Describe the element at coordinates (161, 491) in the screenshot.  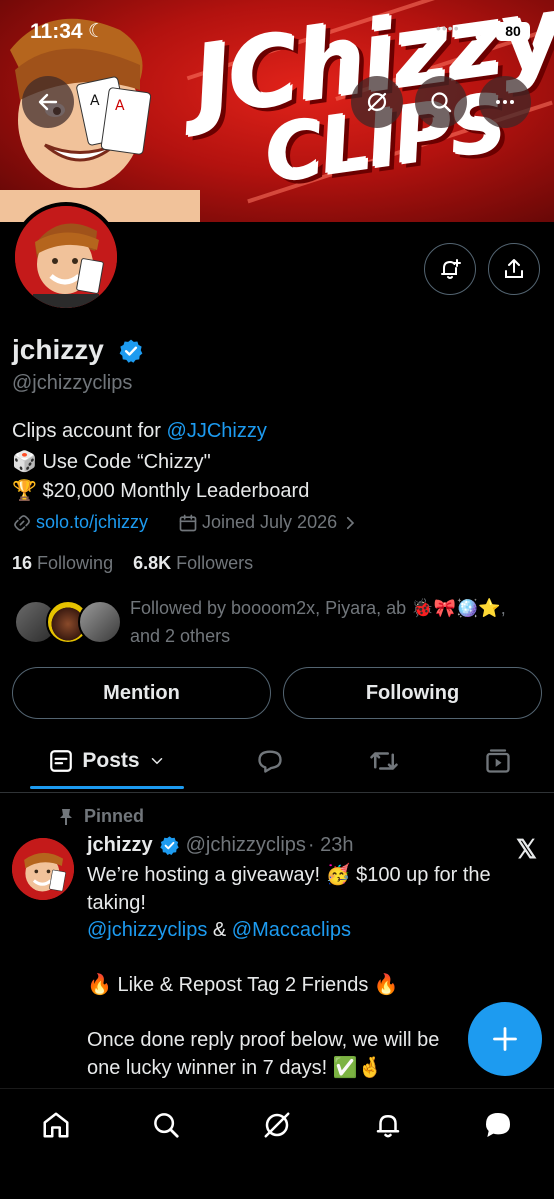
I see `bio-line-3: 🏆 $20,000 Monthly Leaderboard` at that location.